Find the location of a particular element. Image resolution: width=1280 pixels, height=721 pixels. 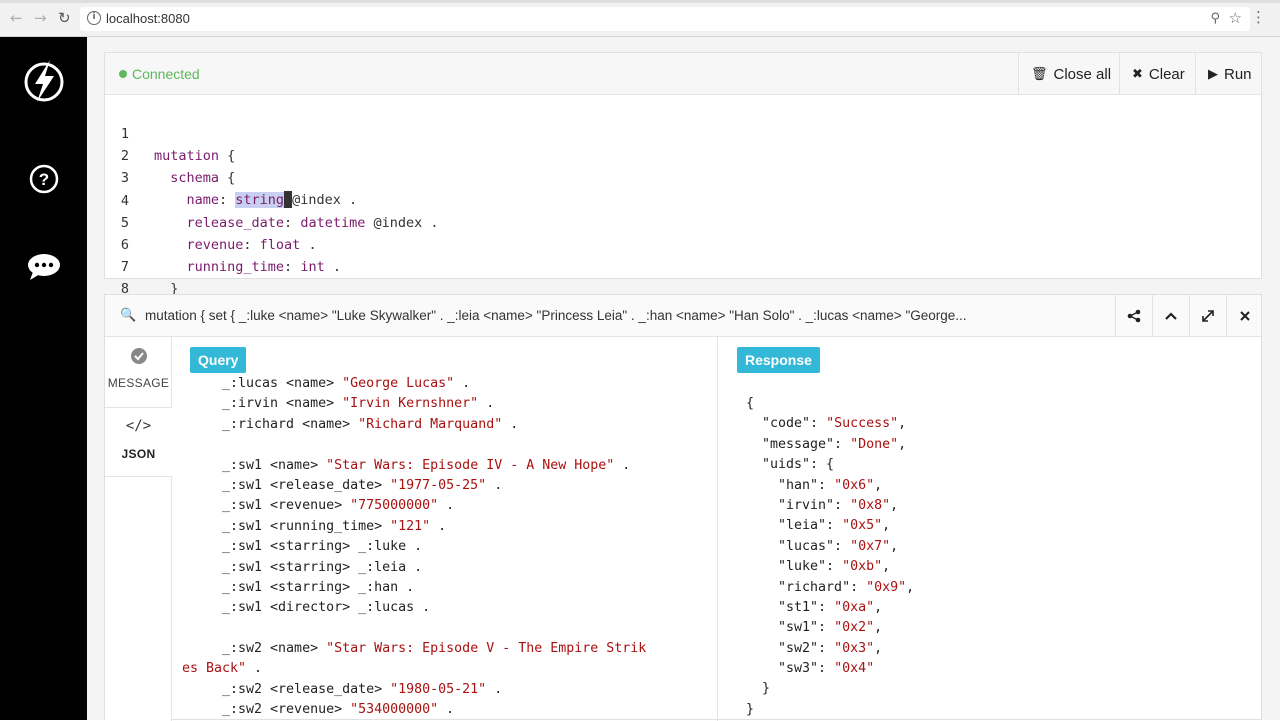

tab-json: </> JSON is located at coordinates (138, 442).